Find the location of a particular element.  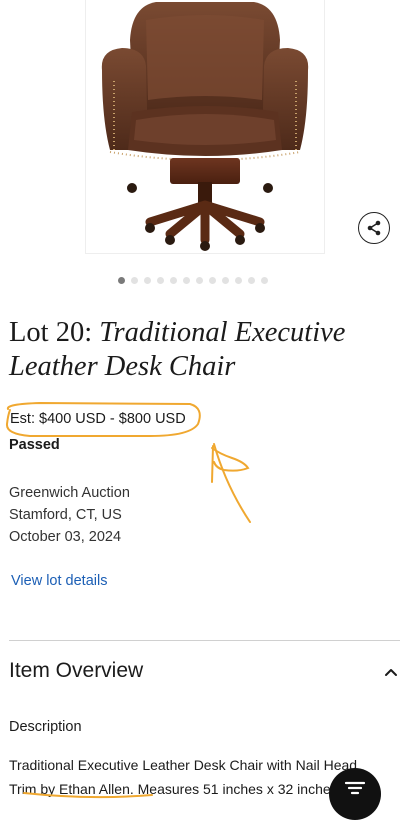

share-icon is located at coordinates (374, 228).